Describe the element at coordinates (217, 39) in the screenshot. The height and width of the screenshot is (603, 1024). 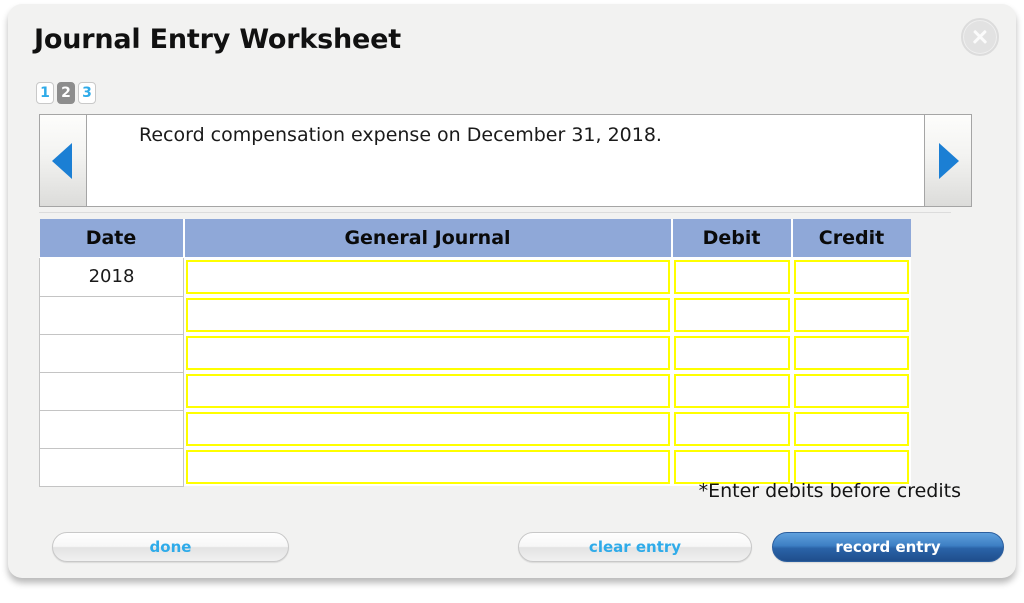
I see `page-title: Journal Entry Worksheet` at that location.